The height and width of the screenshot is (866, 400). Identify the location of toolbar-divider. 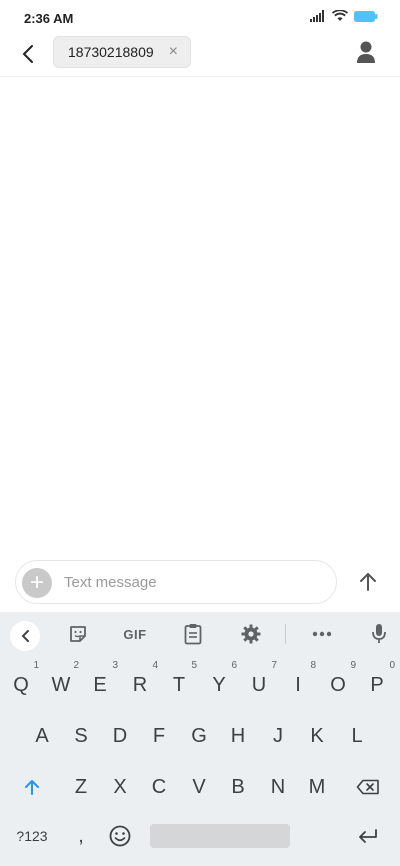
(285, 634).